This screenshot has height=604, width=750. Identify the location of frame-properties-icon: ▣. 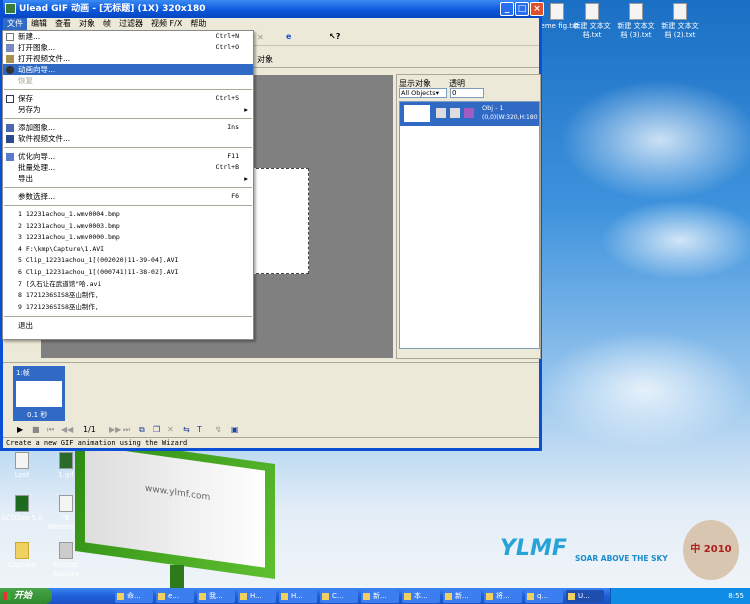
(235, 429).